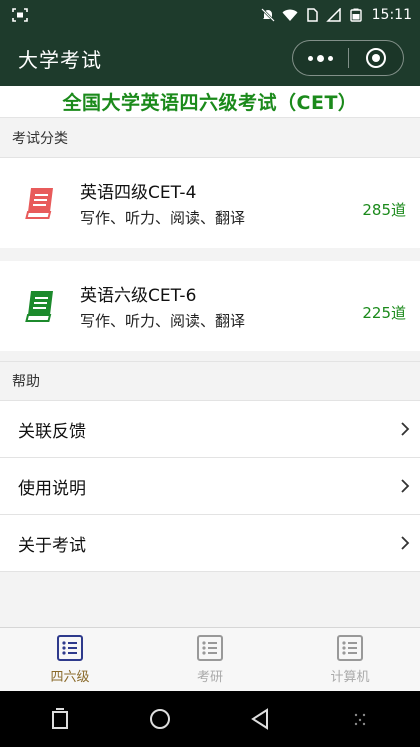 The height and width of the screenshot is (747, 420). I want to click on screenshot-icon, so click(20, 15).